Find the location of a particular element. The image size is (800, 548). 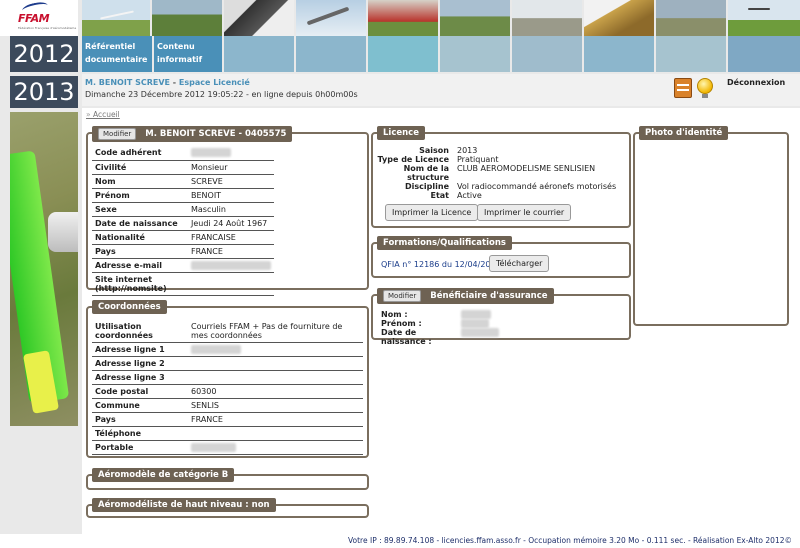

year-previous: 2012 is located at coordinates (44, 54).